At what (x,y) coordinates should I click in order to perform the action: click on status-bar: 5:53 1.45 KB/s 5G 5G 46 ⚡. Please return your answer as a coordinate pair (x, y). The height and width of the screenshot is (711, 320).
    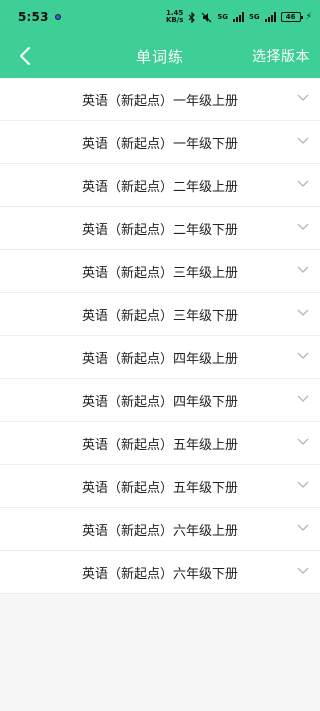
    Looking at the image, I should click on (160, 17).